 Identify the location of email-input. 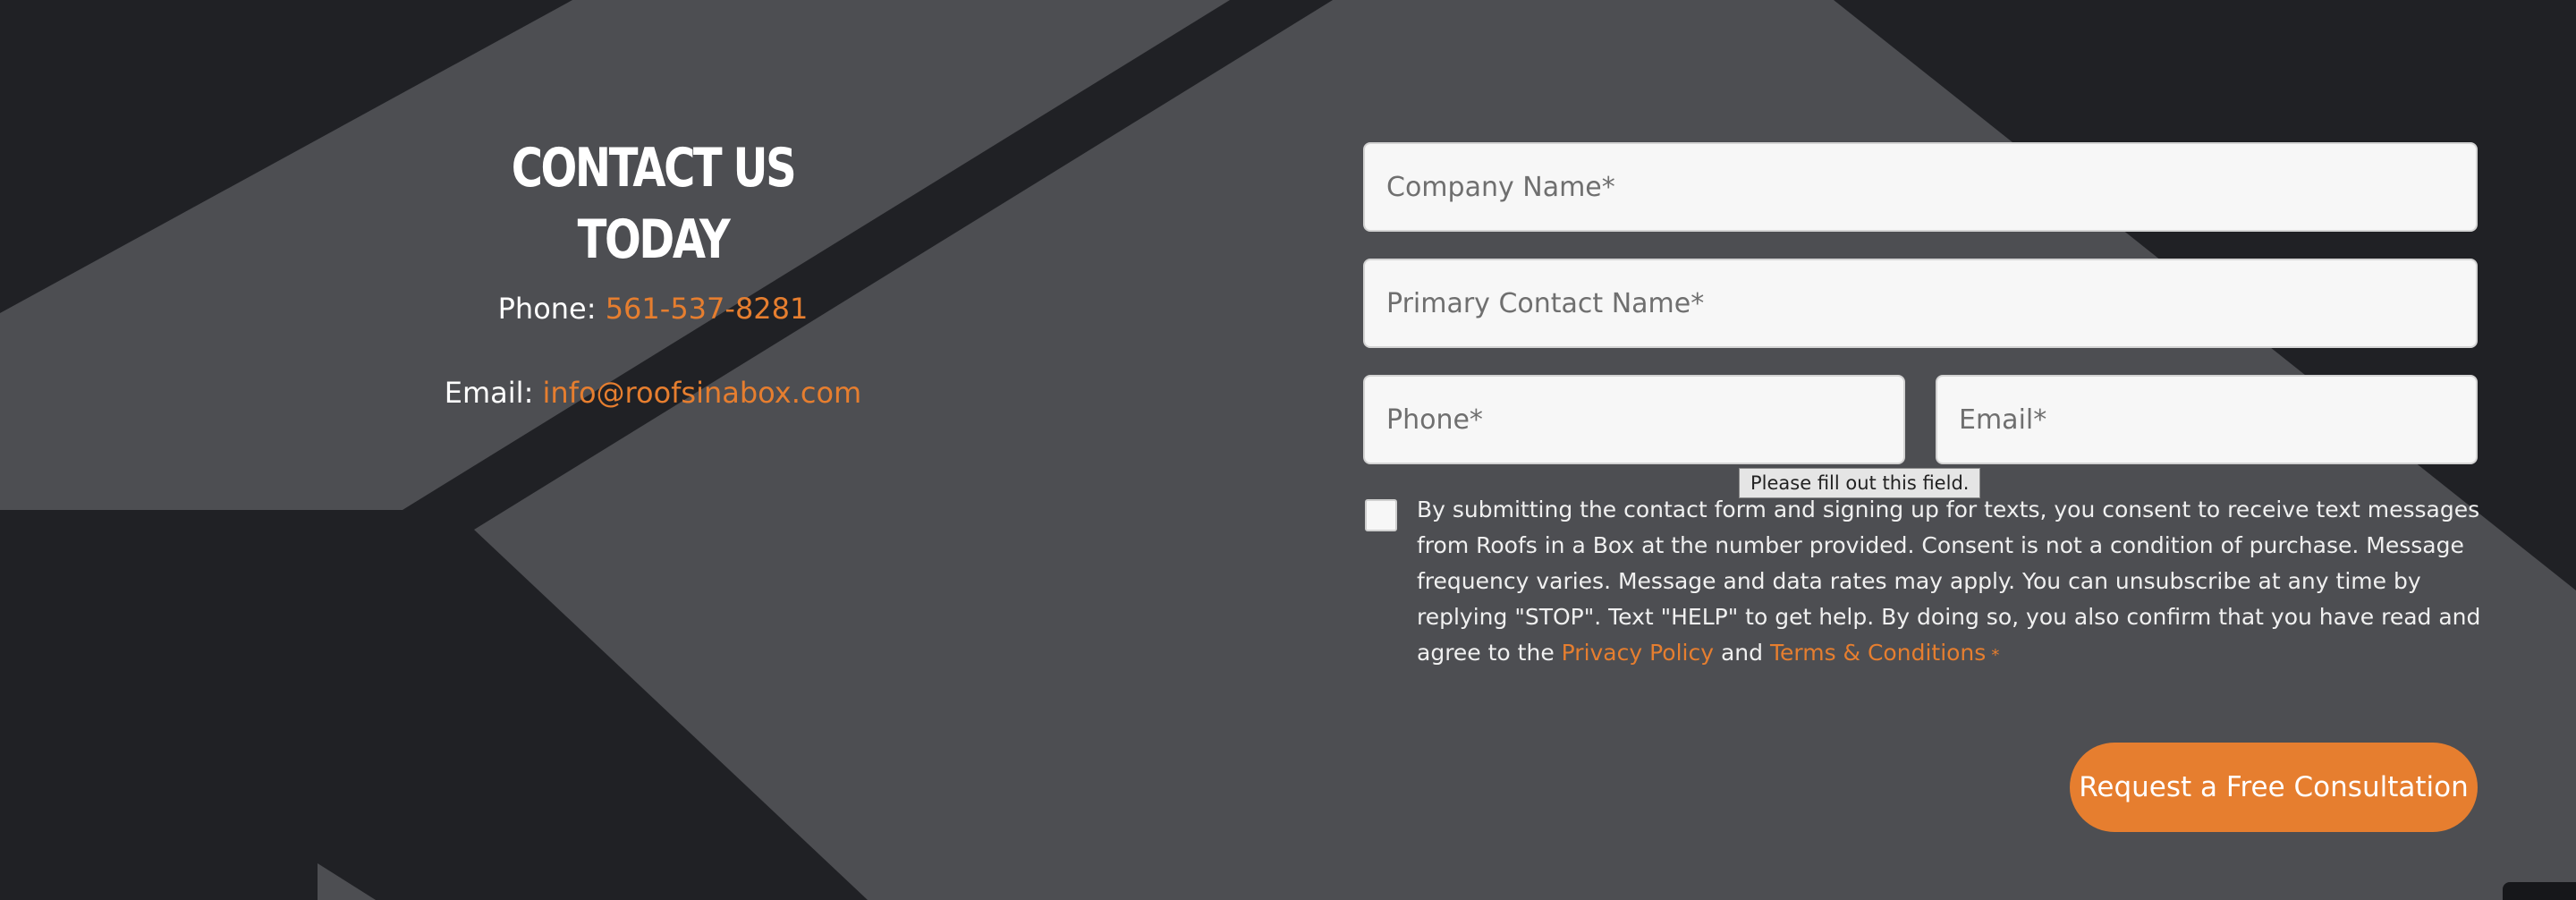
(2207, 419).